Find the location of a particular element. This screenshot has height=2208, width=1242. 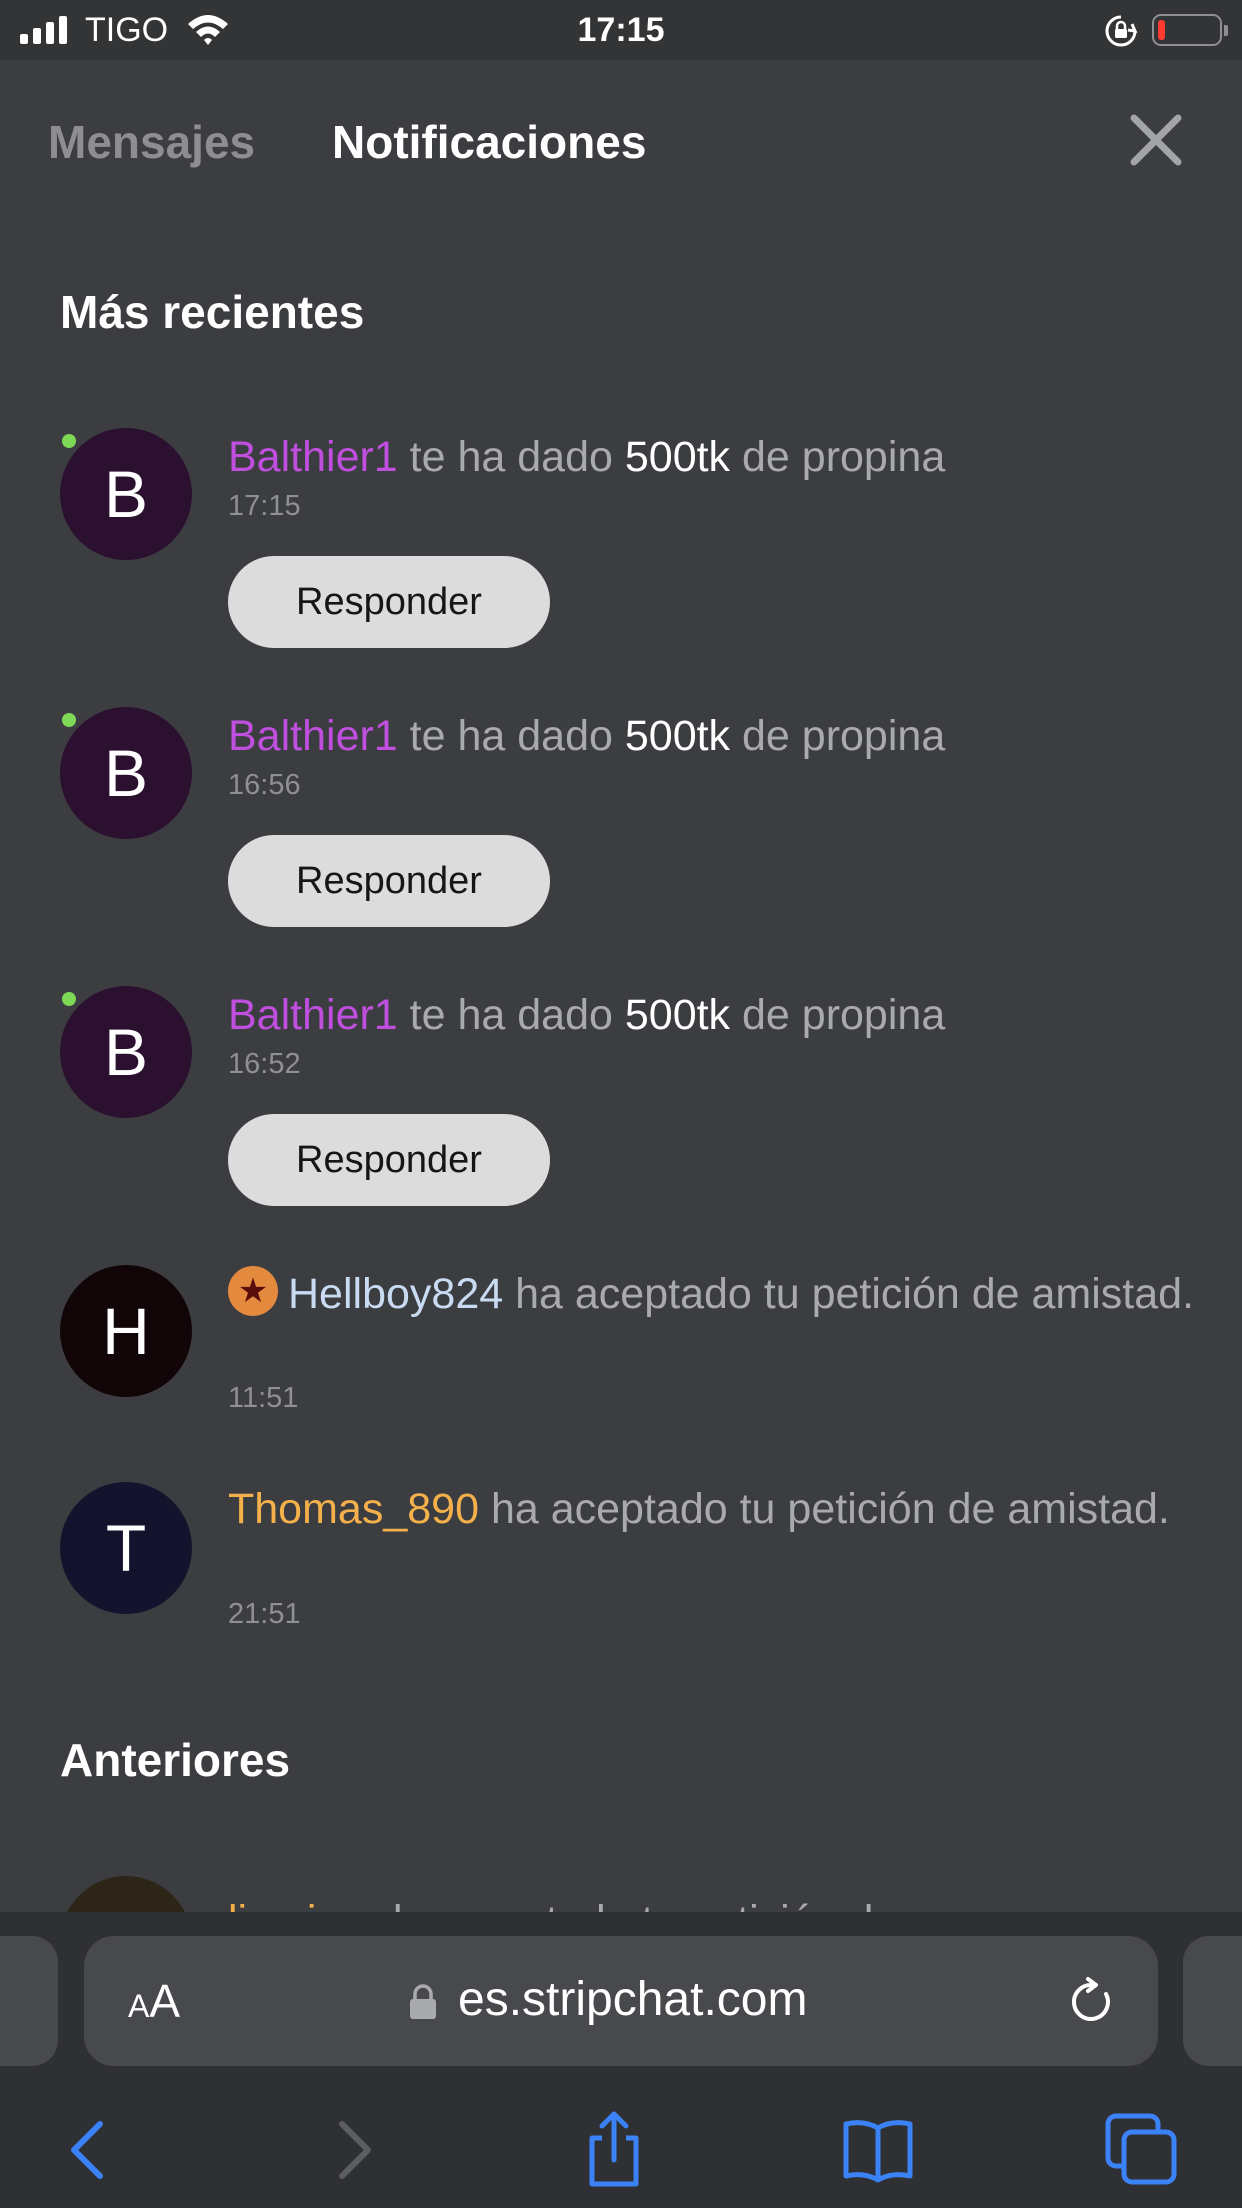

section-title-previous: Anteriores is located at coordinates (175, 1760).